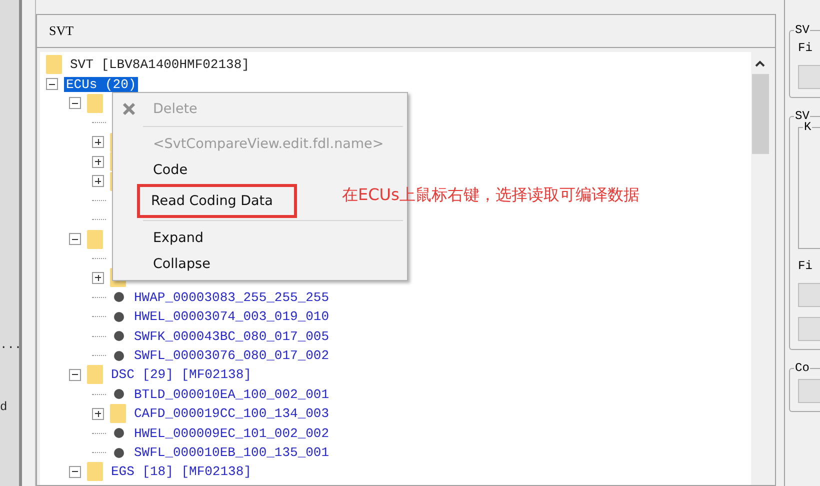 The image size is (820, 486). I want to click on tree-item: EGS [18] [MF02138], so click(181, 472).